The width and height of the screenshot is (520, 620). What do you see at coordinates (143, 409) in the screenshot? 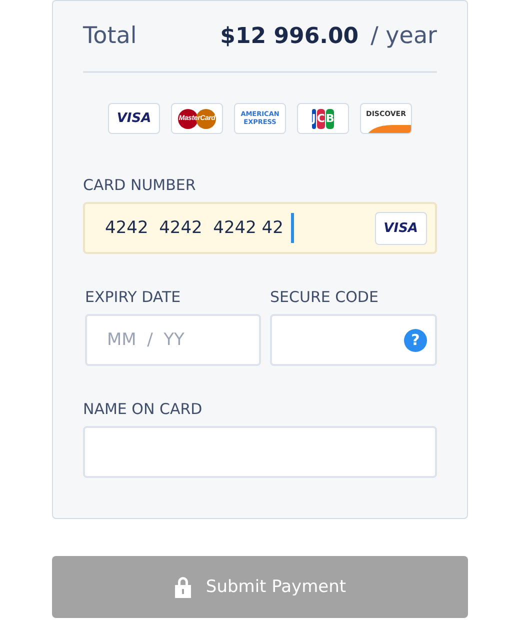
I see `field-label: NAME ON CARD` at bounding box center [143, 409].